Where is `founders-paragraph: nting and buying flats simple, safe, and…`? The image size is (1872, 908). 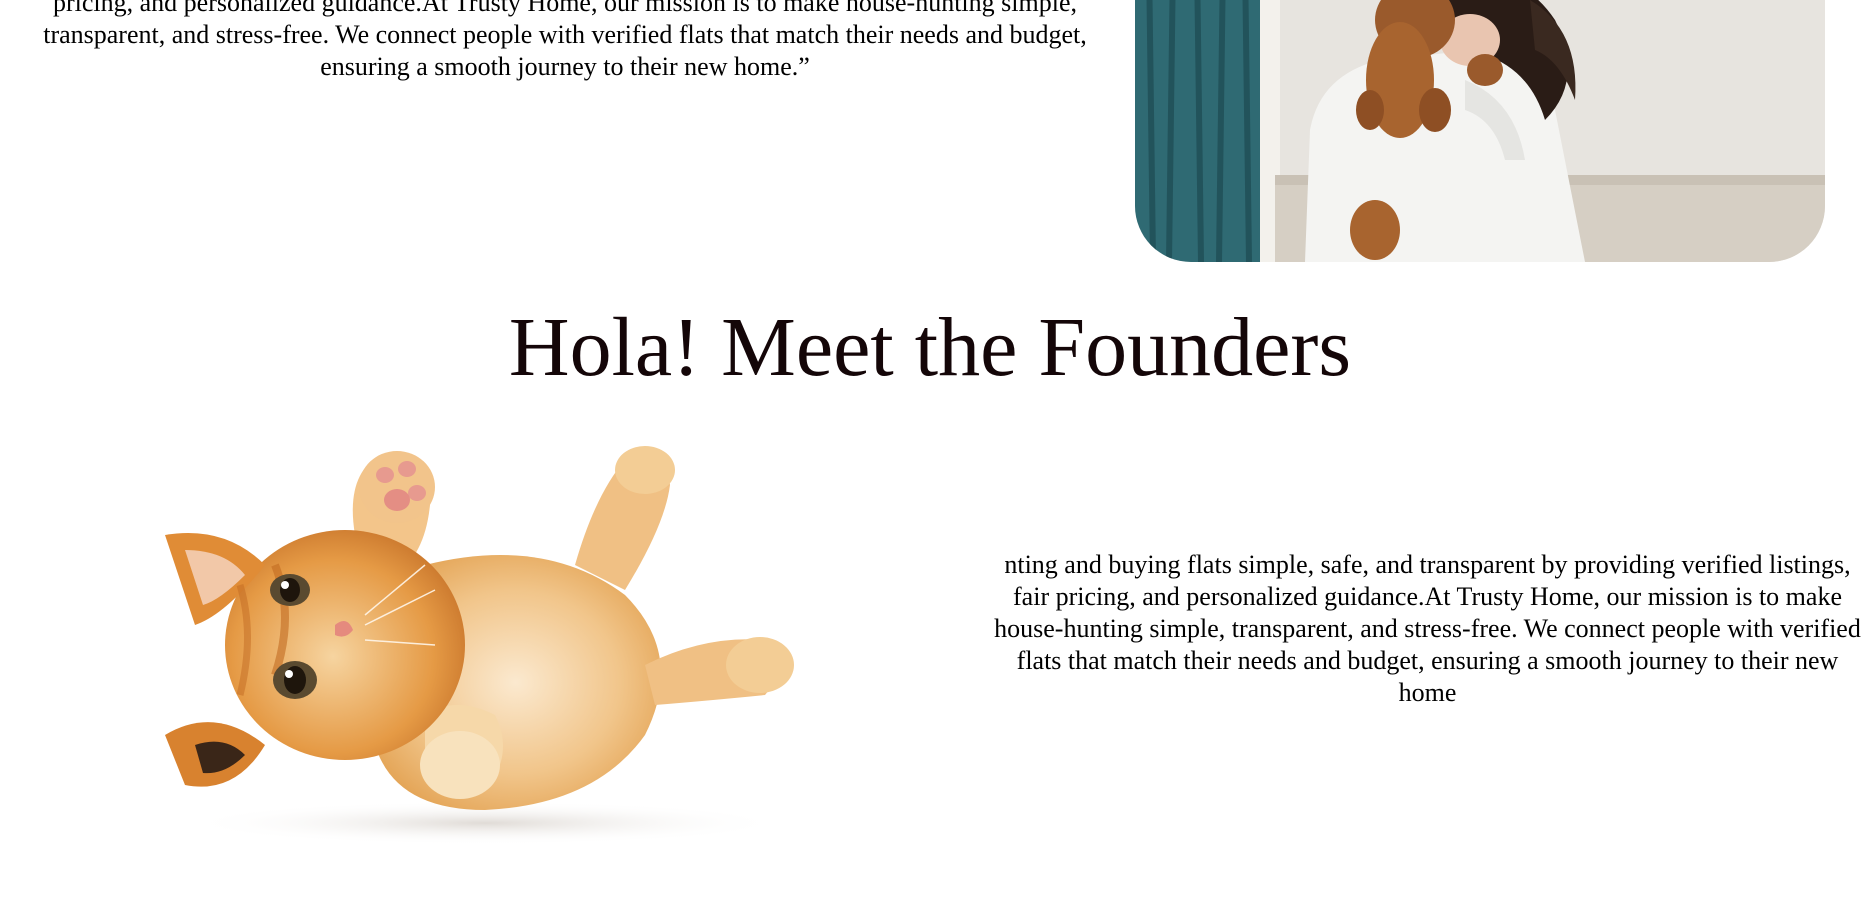 founders-paragraph: nting and buying flats simple, safe, and… is located at coordinates (1427, 628).